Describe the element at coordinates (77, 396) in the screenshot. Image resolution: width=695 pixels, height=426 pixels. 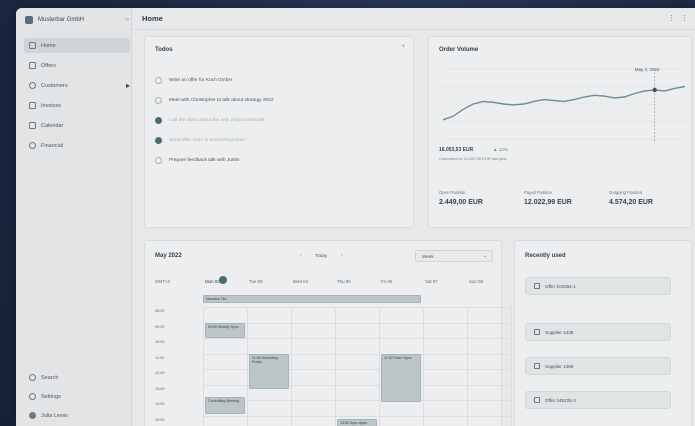
I see `sidebar-item-settings: Settings` at that location.